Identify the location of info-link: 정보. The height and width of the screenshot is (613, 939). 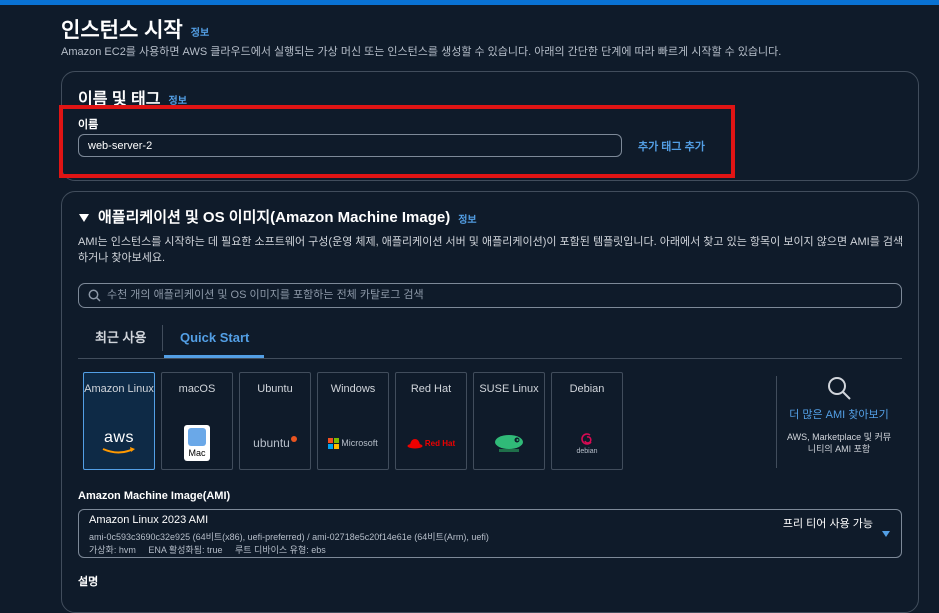
(200, 33).